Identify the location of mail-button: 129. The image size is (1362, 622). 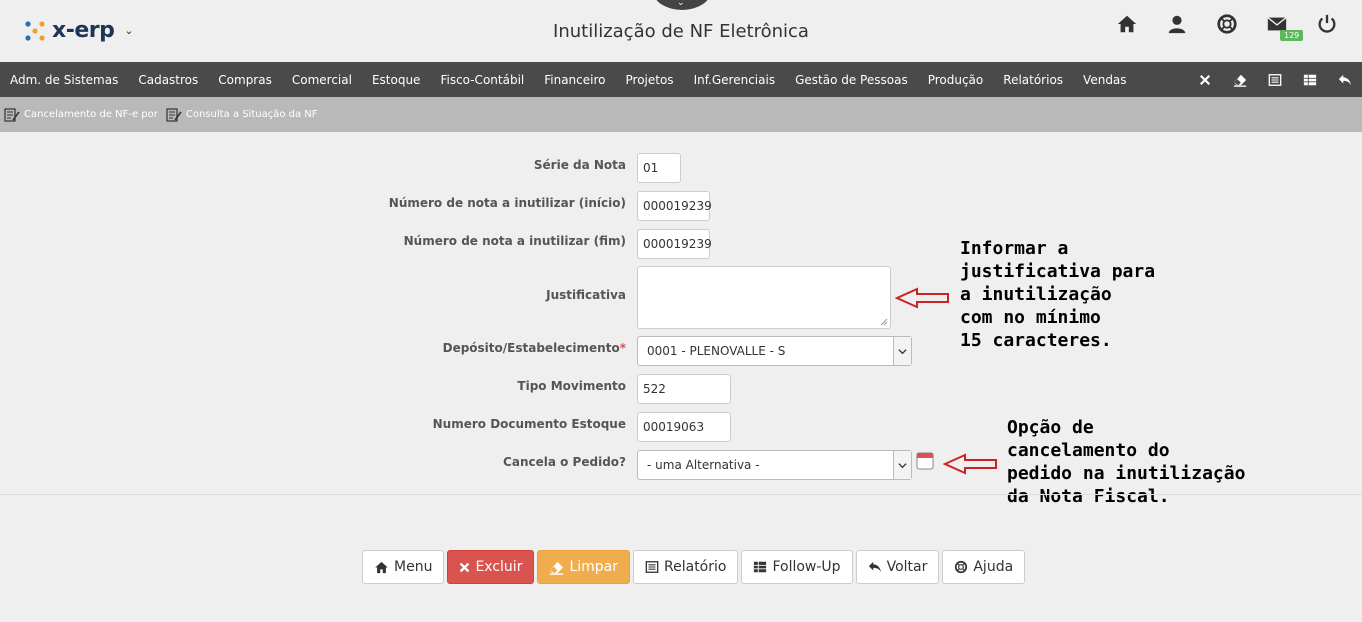
(1285, 27).